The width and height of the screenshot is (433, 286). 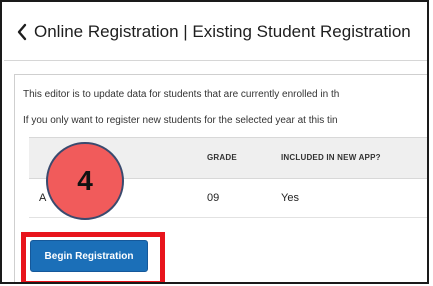 I want to click on begin-registration-button: Begin Registration, so click(x=89, y=256).